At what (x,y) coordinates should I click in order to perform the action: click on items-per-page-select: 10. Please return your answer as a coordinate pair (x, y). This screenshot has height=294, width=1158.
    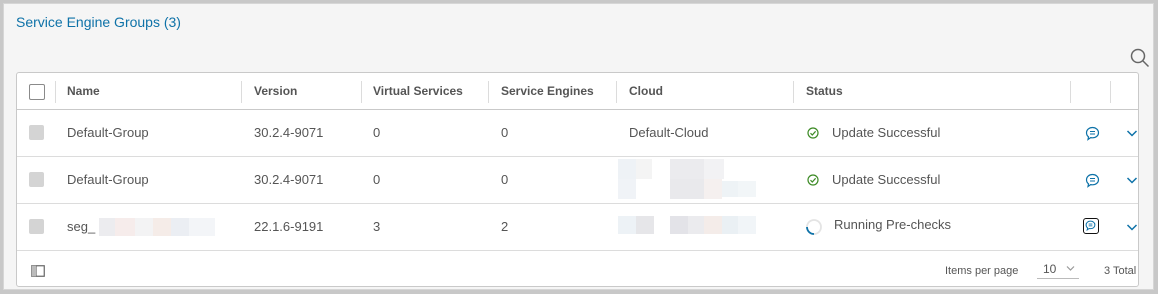
    Looking at the image, I should click on (1058, 269).